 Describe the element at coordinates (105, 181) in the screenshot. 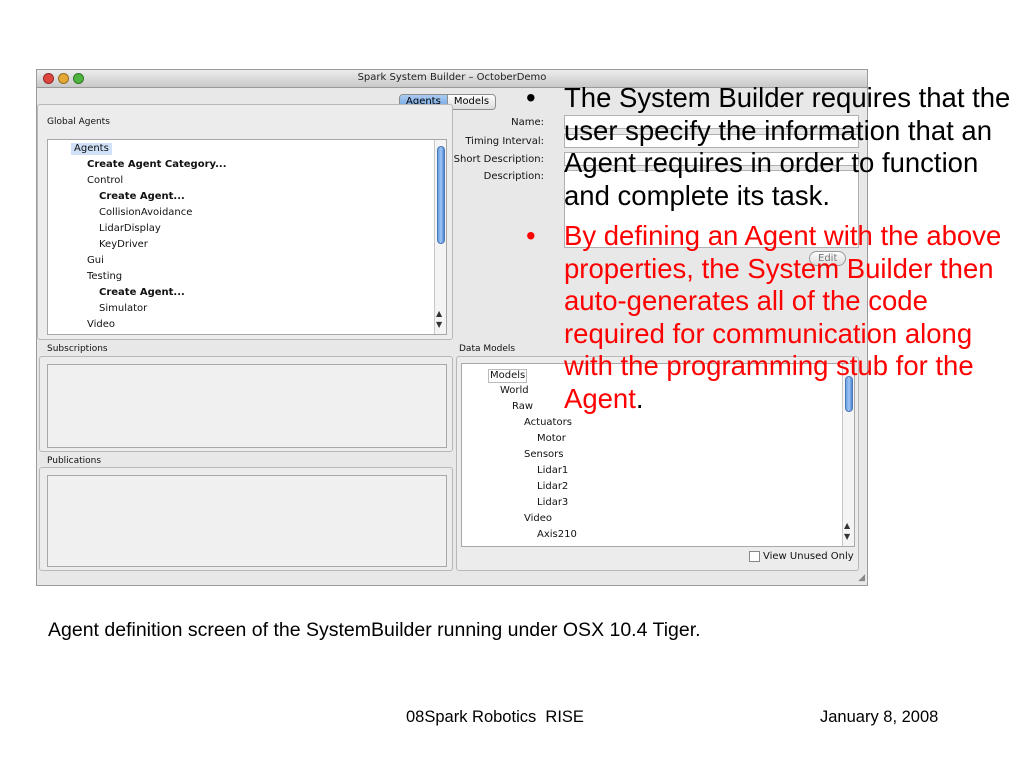

I see `tree-item-control: Control` at that location.